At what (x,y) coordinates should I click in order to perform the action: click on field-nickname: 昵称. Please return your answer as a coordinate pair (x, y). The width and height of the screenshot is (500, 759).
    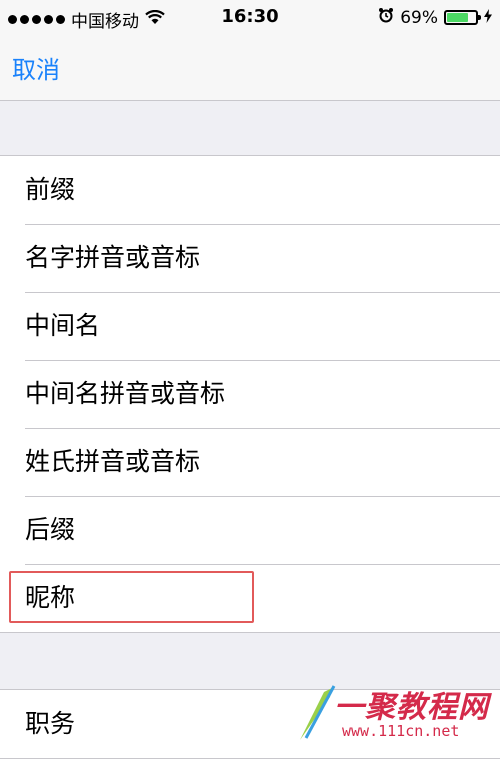
    Looking at the image, I should click on (250, 598).